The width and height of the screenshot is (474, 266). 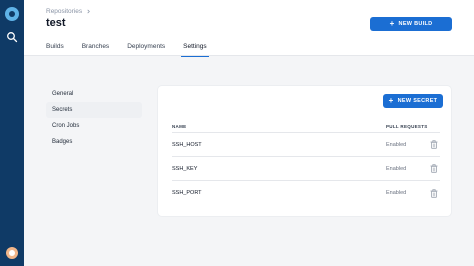 I want to click on chevron-right-icon, so click(x=89, y=11).